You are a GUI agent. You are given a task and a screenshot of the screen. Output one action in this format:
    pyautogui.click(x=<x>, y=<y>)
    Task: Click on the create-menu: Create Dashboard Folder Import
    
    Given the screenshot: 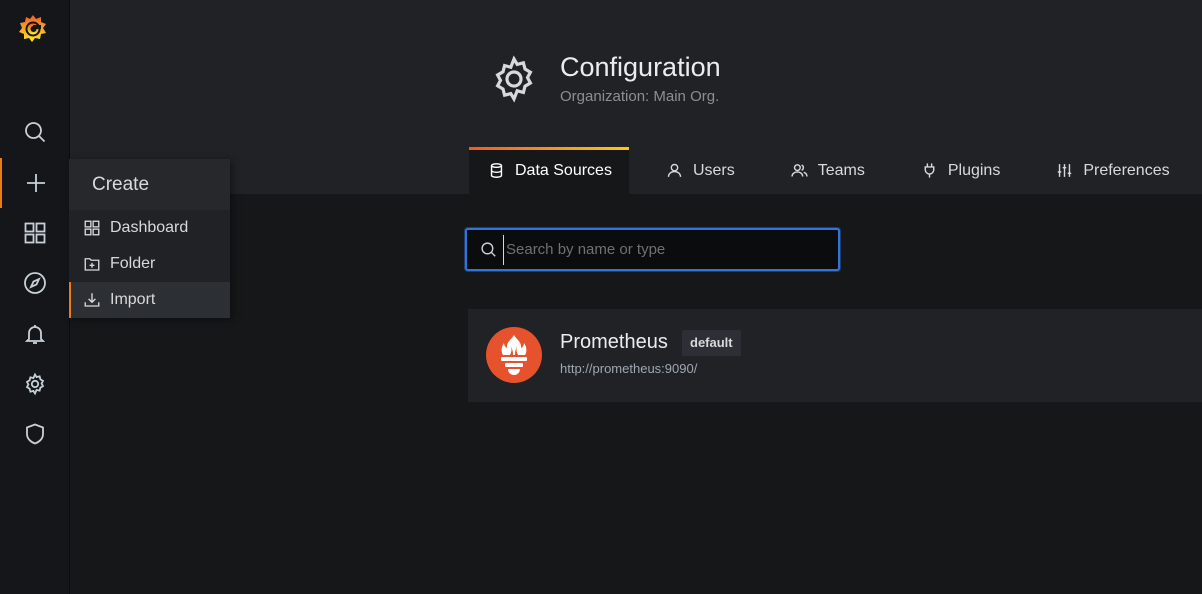 What is the action you would take?
    pyautogui.click(x=149, y=238)
    